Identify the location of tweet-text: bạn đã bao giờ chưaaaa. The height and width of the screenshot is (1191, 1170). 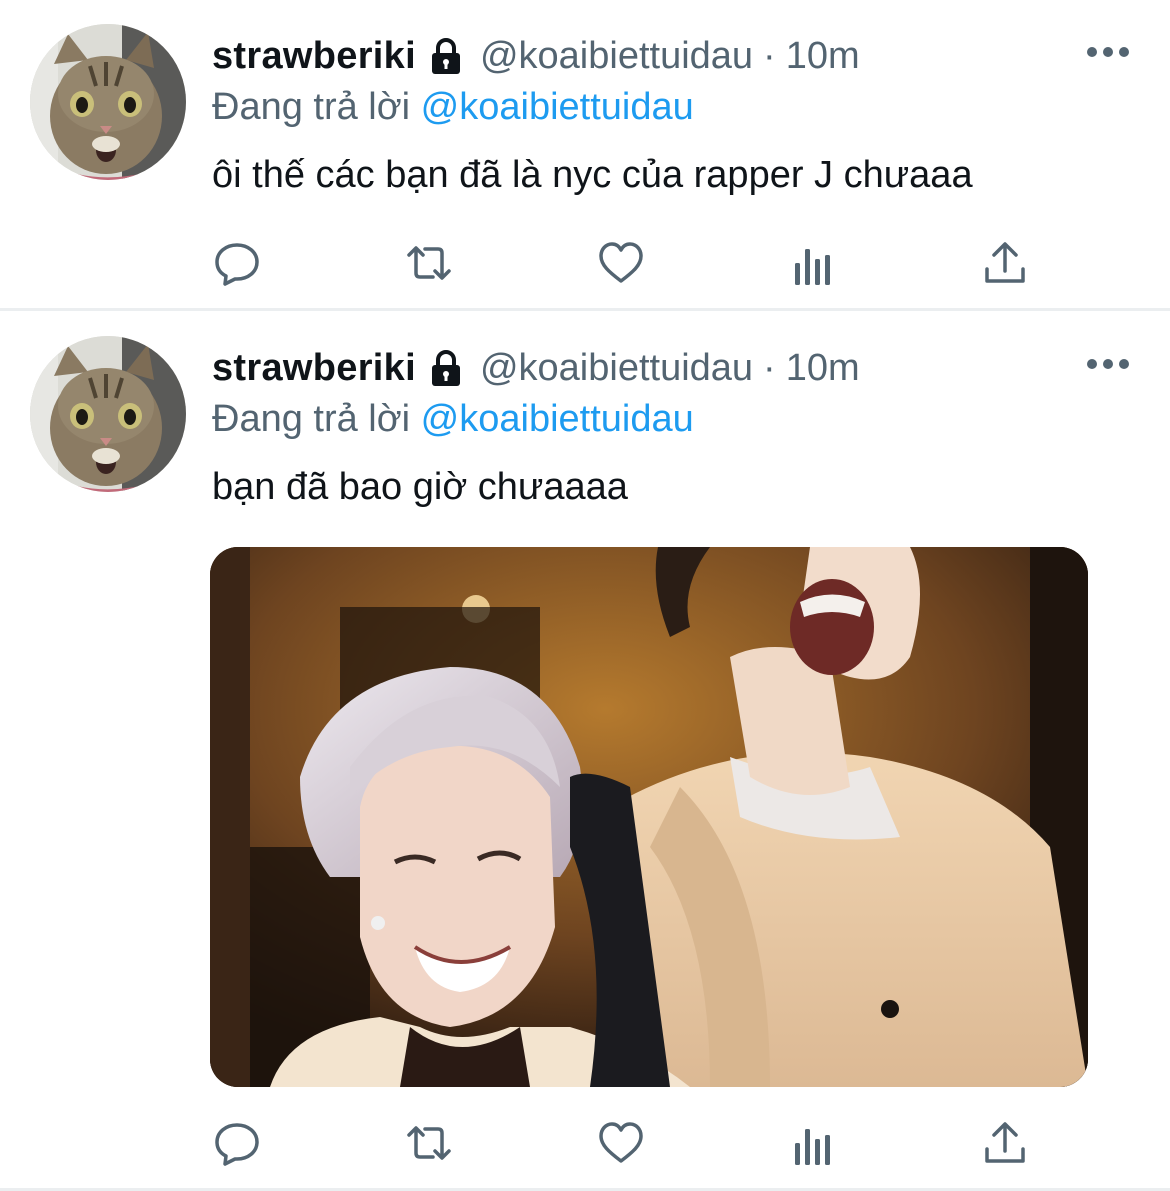
(420, 487).